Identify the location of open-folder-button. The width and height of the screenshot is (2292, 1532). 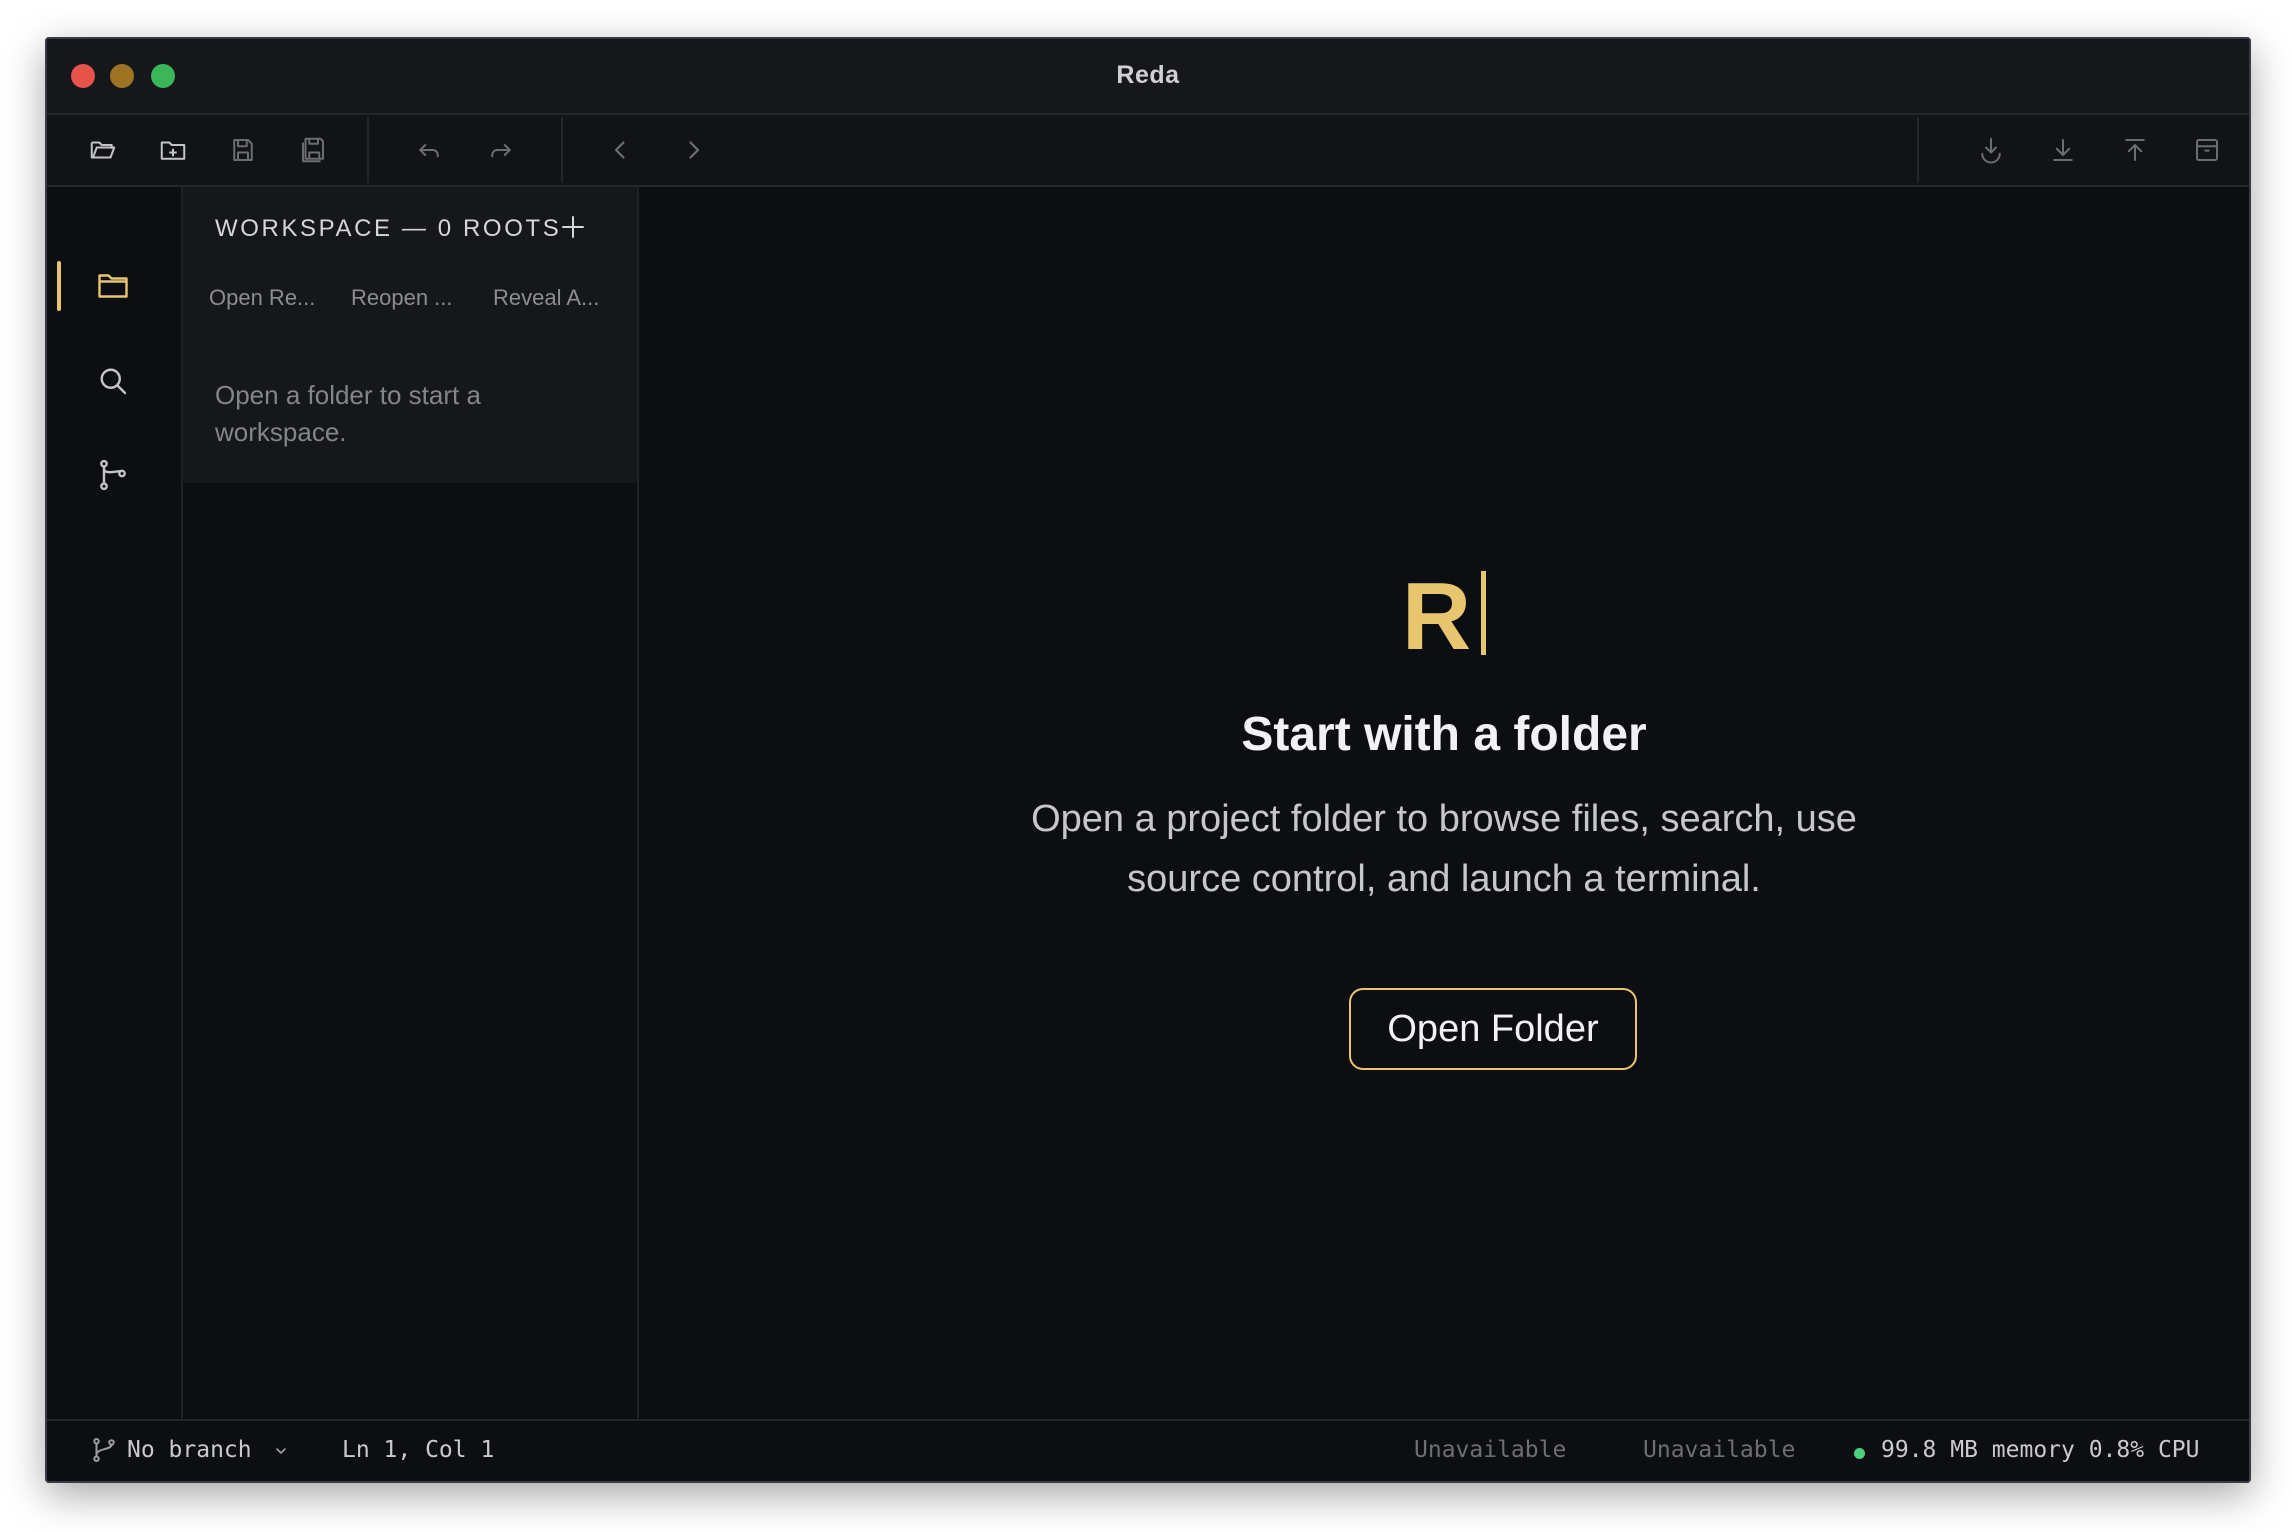
(103, 150).